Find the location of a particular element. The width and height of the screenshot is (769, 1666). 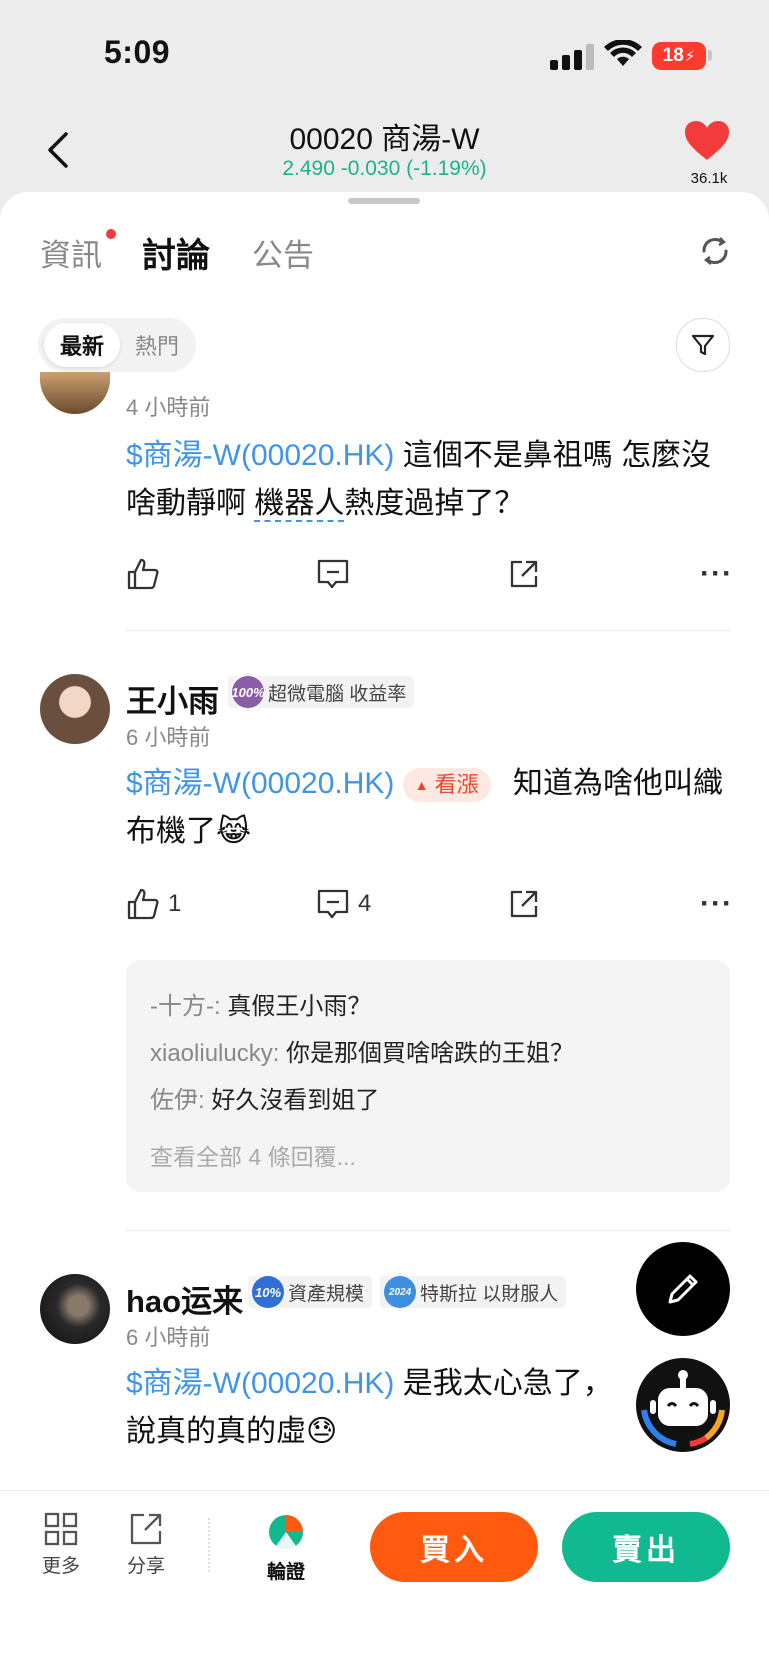

bottom-divider is located at coordinates (210, 1545).